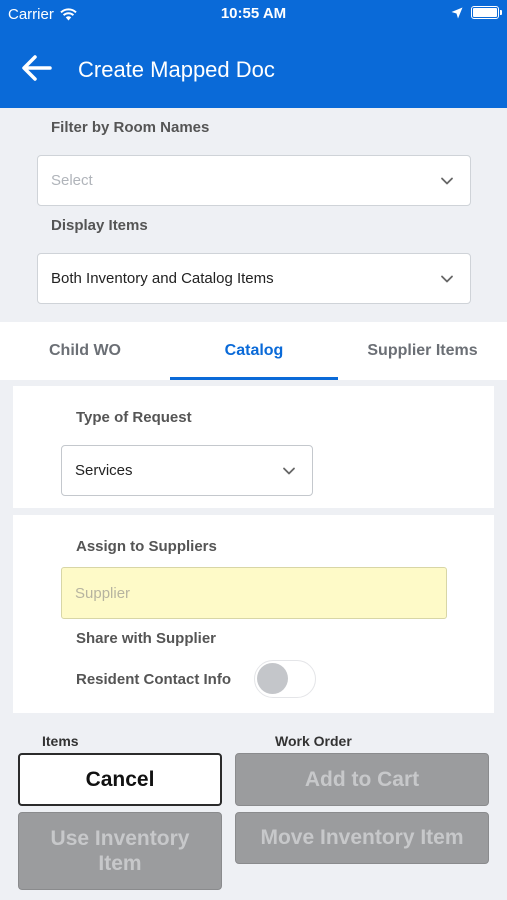  Describe the element at coordinates (254, 378) in the screenshot. I see `active-tab-indicator` at that location.